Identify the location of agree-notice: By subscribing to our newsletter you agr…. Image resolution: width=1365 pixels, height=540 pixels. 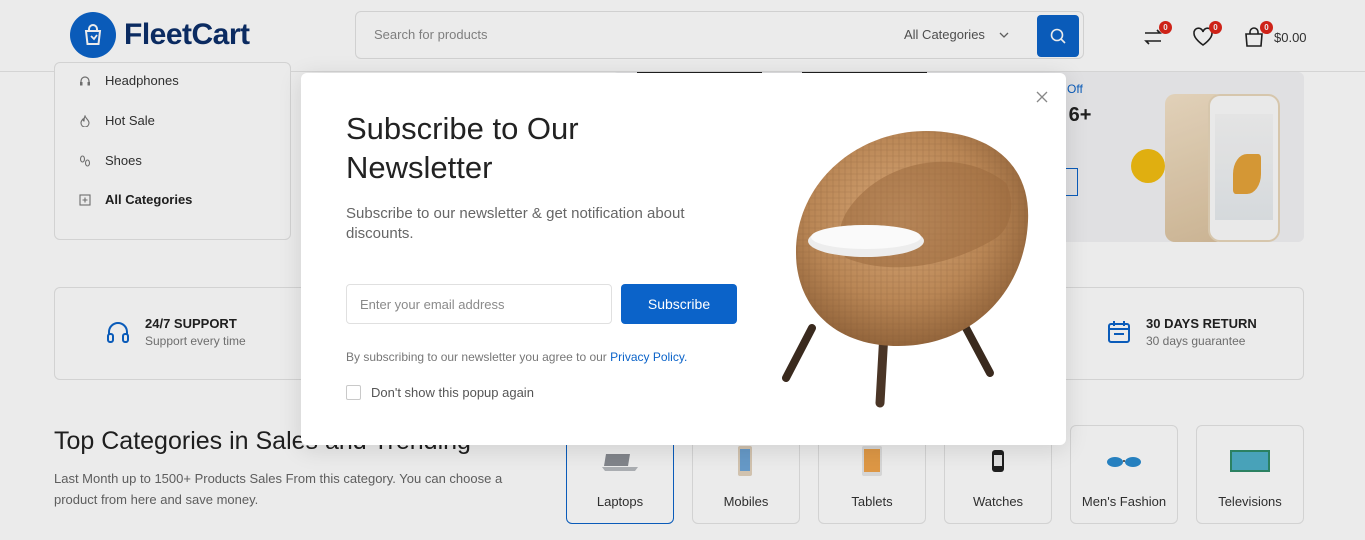
(516, 357).